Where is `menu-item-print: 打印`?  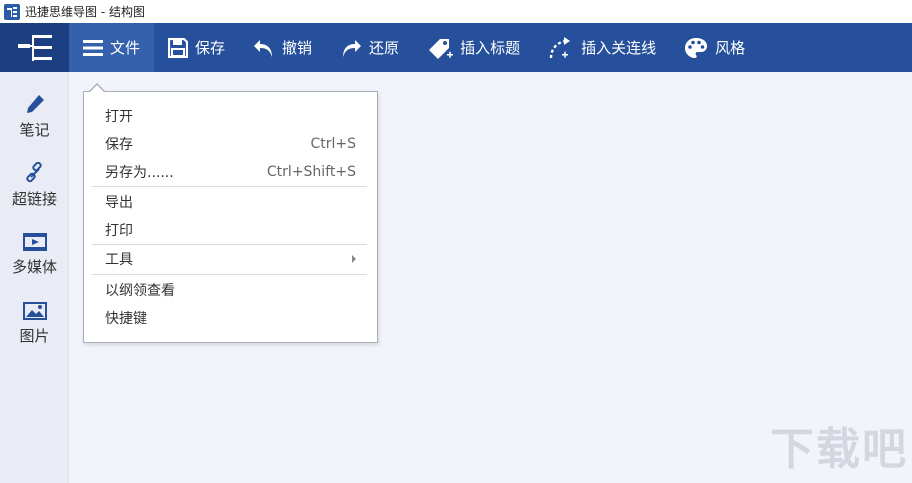 menu-item-print: 打印 is located at coordinates (230, 230).